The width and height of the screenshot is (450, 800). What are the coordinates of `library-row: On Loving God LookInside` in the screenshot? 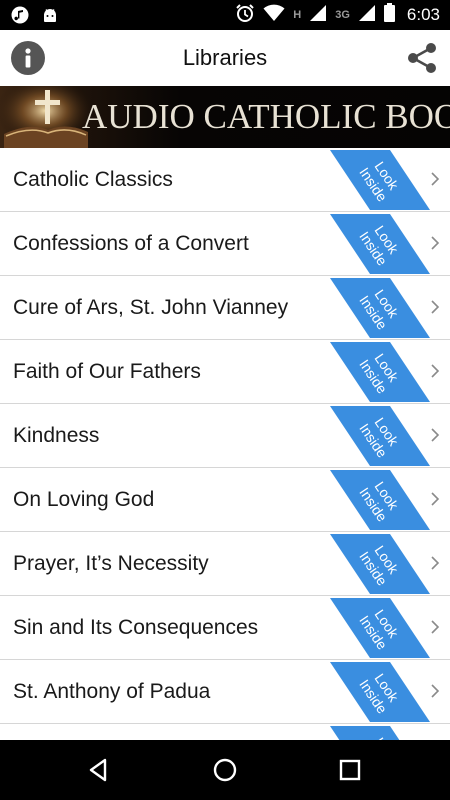 It's located at (225, 500).